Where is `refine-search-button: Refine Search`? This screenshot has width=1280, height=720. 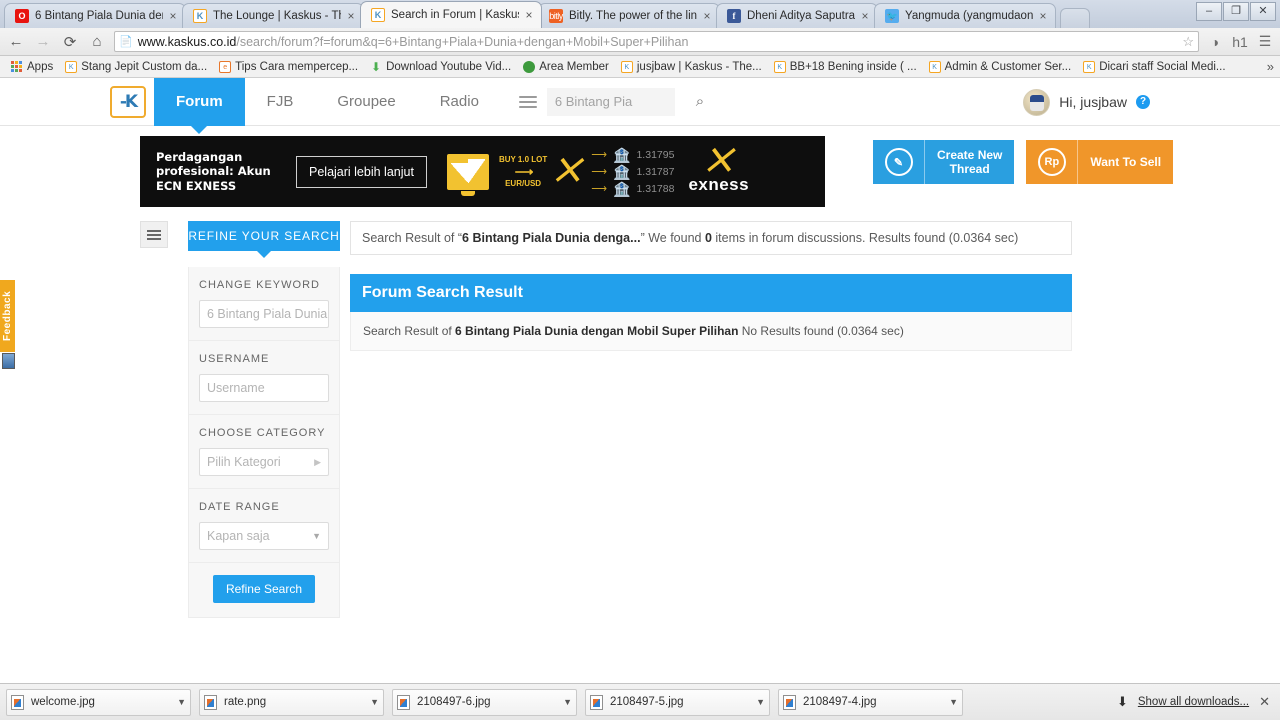
refine-search-button: Refine Search is located at coordinates (264, 589).